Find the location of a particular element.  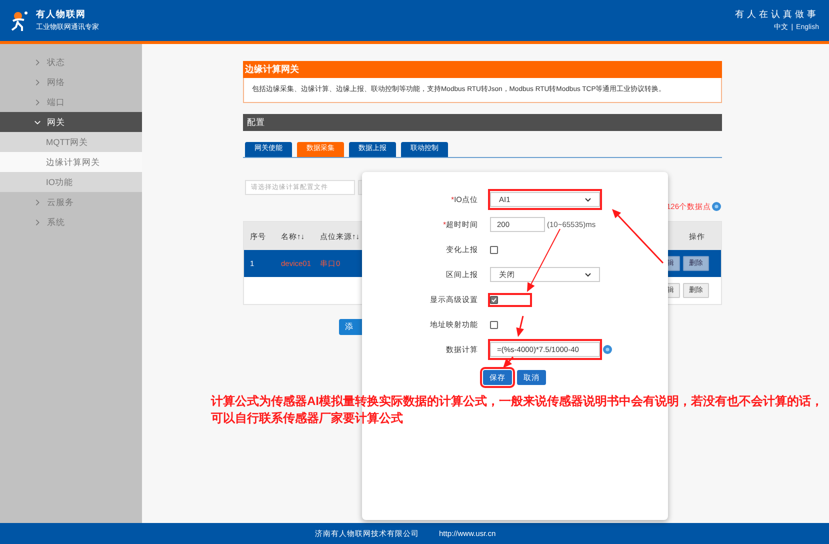

sidebar-subitem: 边缘计算网关 is located at coordinates (71, 162).